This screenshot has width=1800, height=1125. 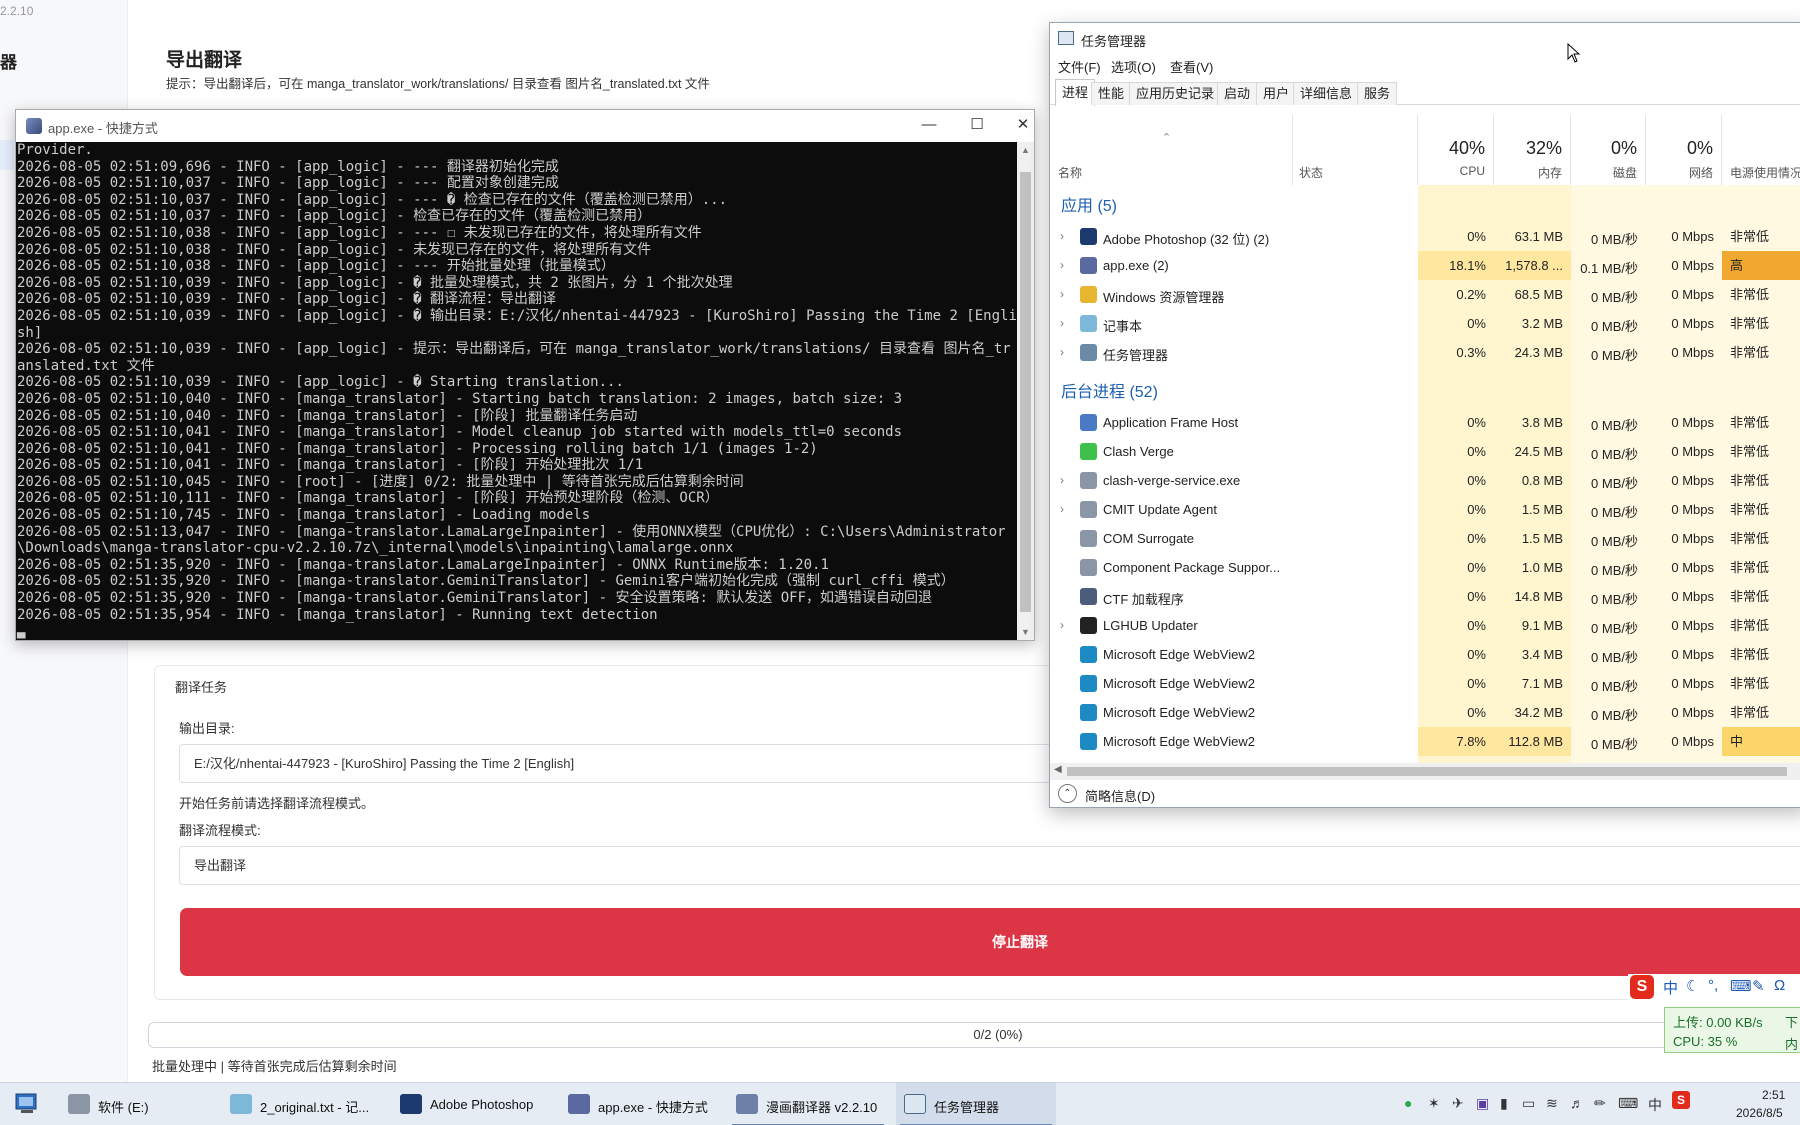 I want to click on horizontal-scrollbar: ◀, so click(x=1425, y=771).